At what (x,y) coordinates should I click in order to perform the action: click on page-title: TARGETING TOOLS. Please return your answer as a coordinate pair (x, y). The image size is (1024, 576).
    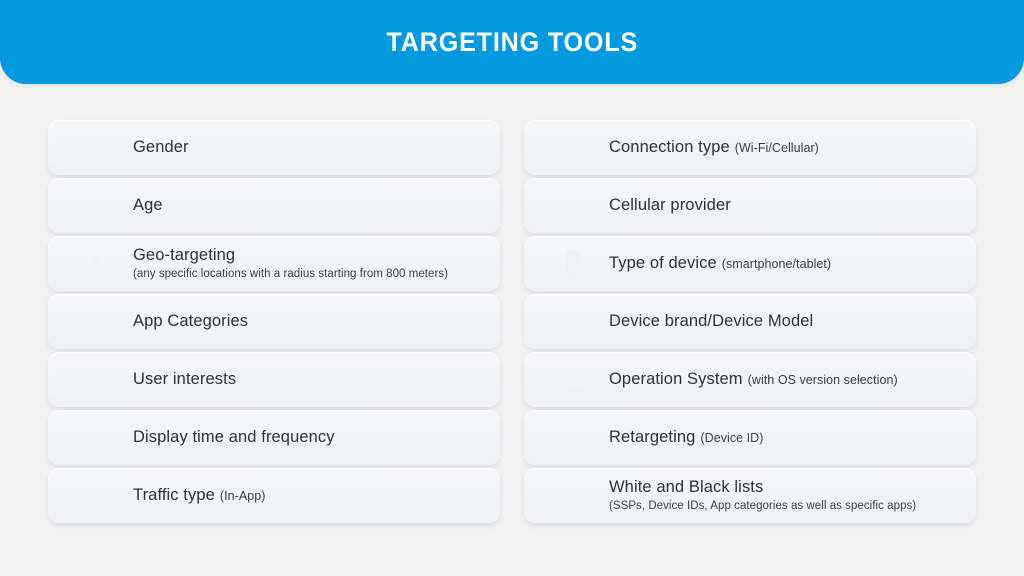
    Looking at the image, I should click on (512, 41).